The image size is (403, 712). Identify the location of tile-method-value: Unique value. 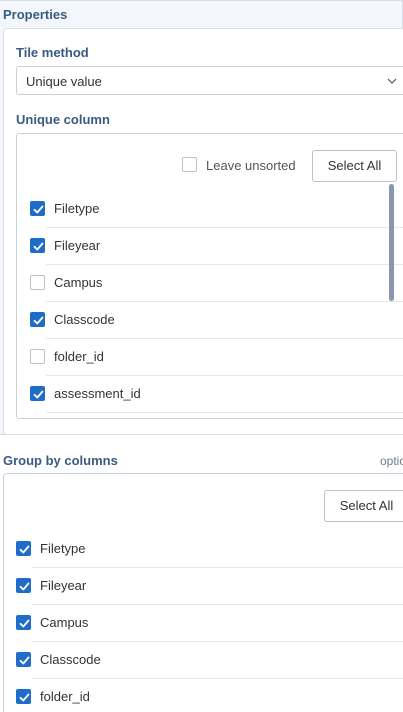
(64, 81).